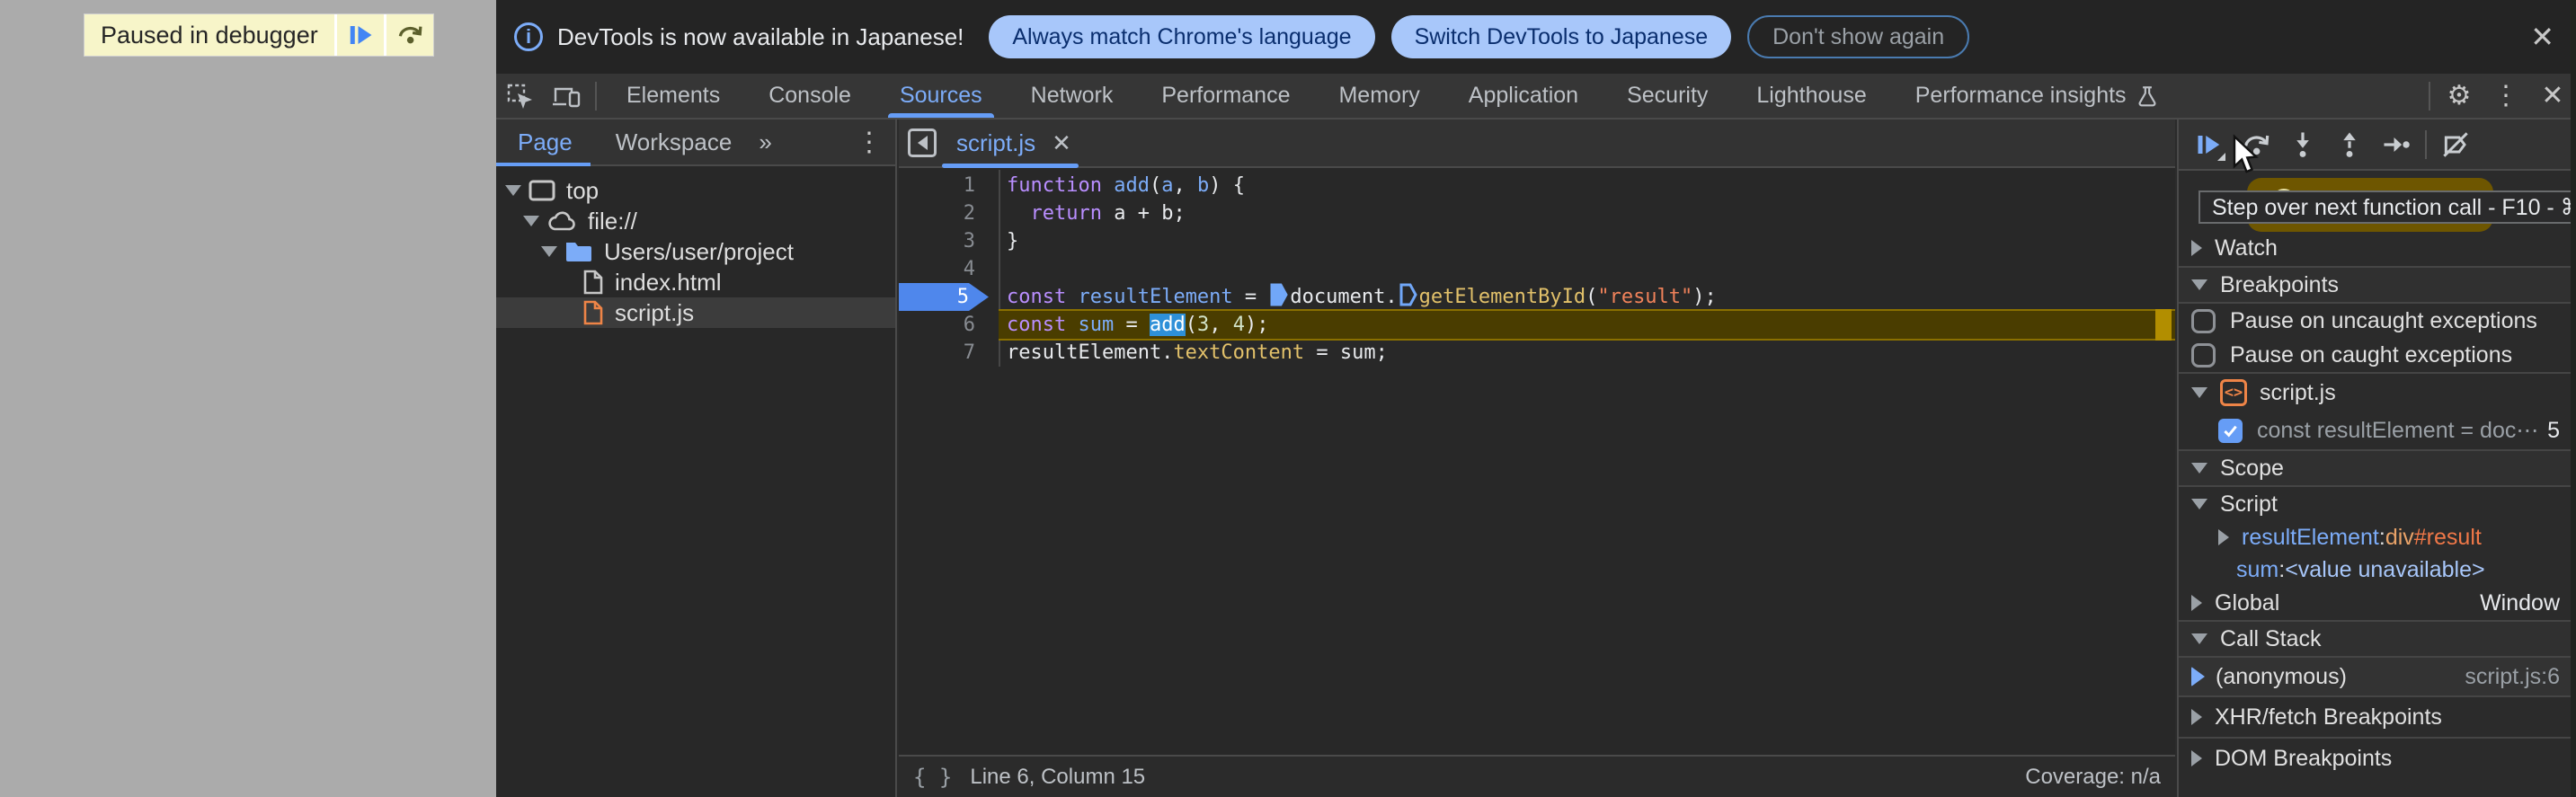  I want to click on more-options-icon: ⋮, so click(2506, 95).